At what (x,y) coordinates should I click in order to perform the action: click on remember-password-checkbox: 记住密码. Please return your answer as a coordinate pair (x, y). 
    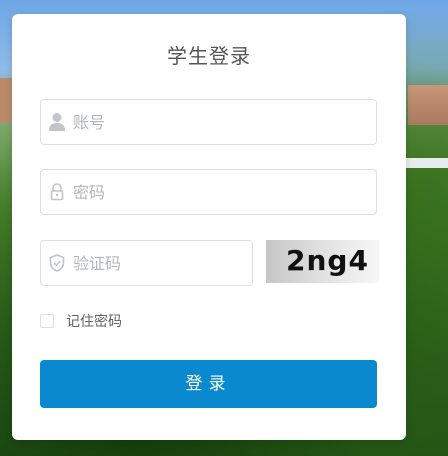
    Looking at the image, I should click on (81, 321).